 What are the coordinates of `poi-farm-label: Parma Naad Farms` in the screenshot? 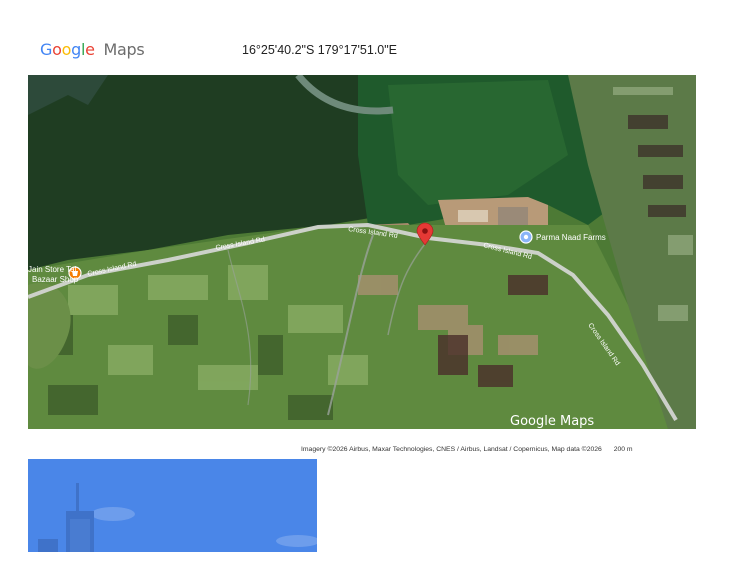 It's located at (571, 237).